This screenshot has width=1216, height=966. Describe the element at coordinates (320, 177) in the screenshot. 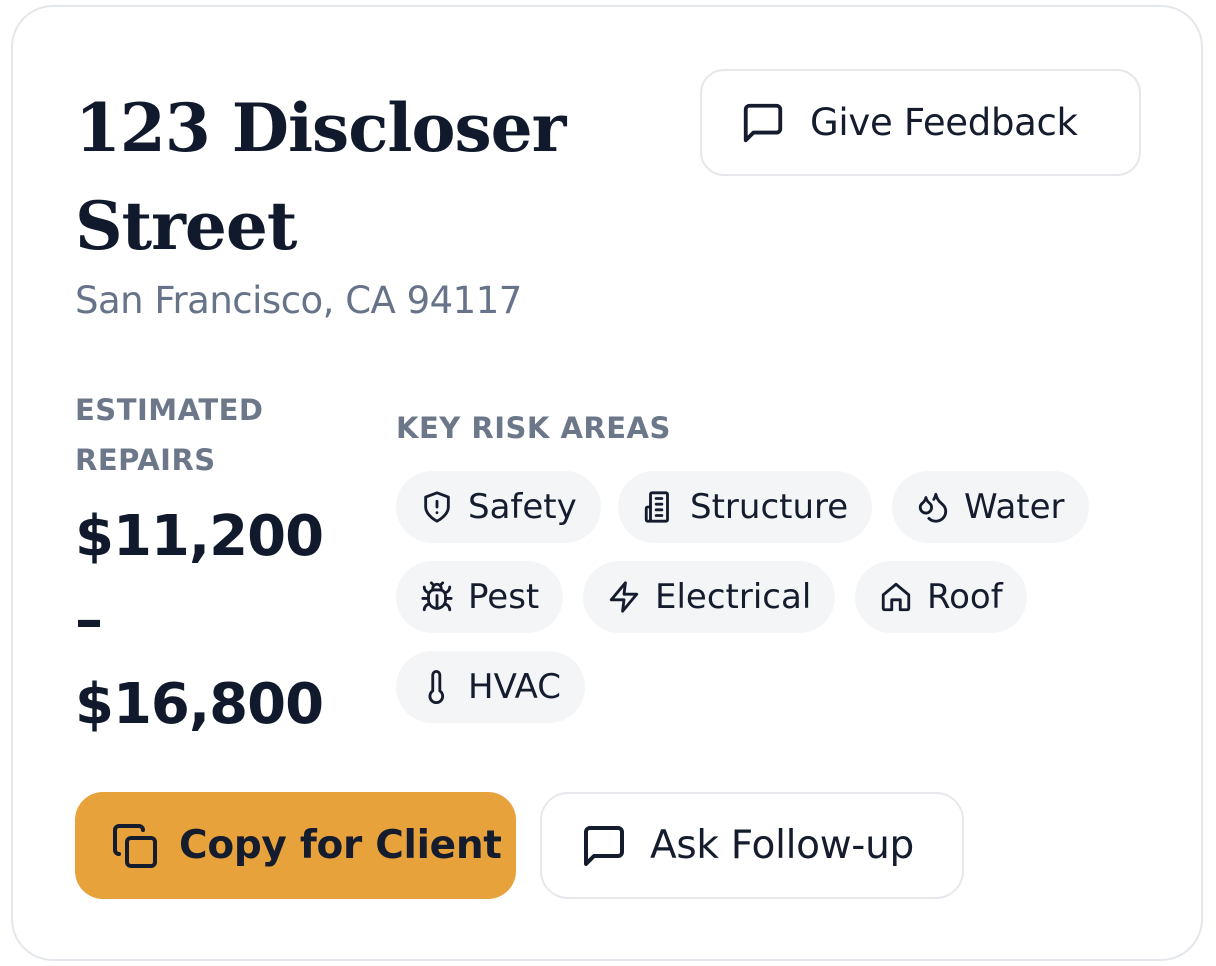

I see `property-title: 123 Discloser Street` at that location.